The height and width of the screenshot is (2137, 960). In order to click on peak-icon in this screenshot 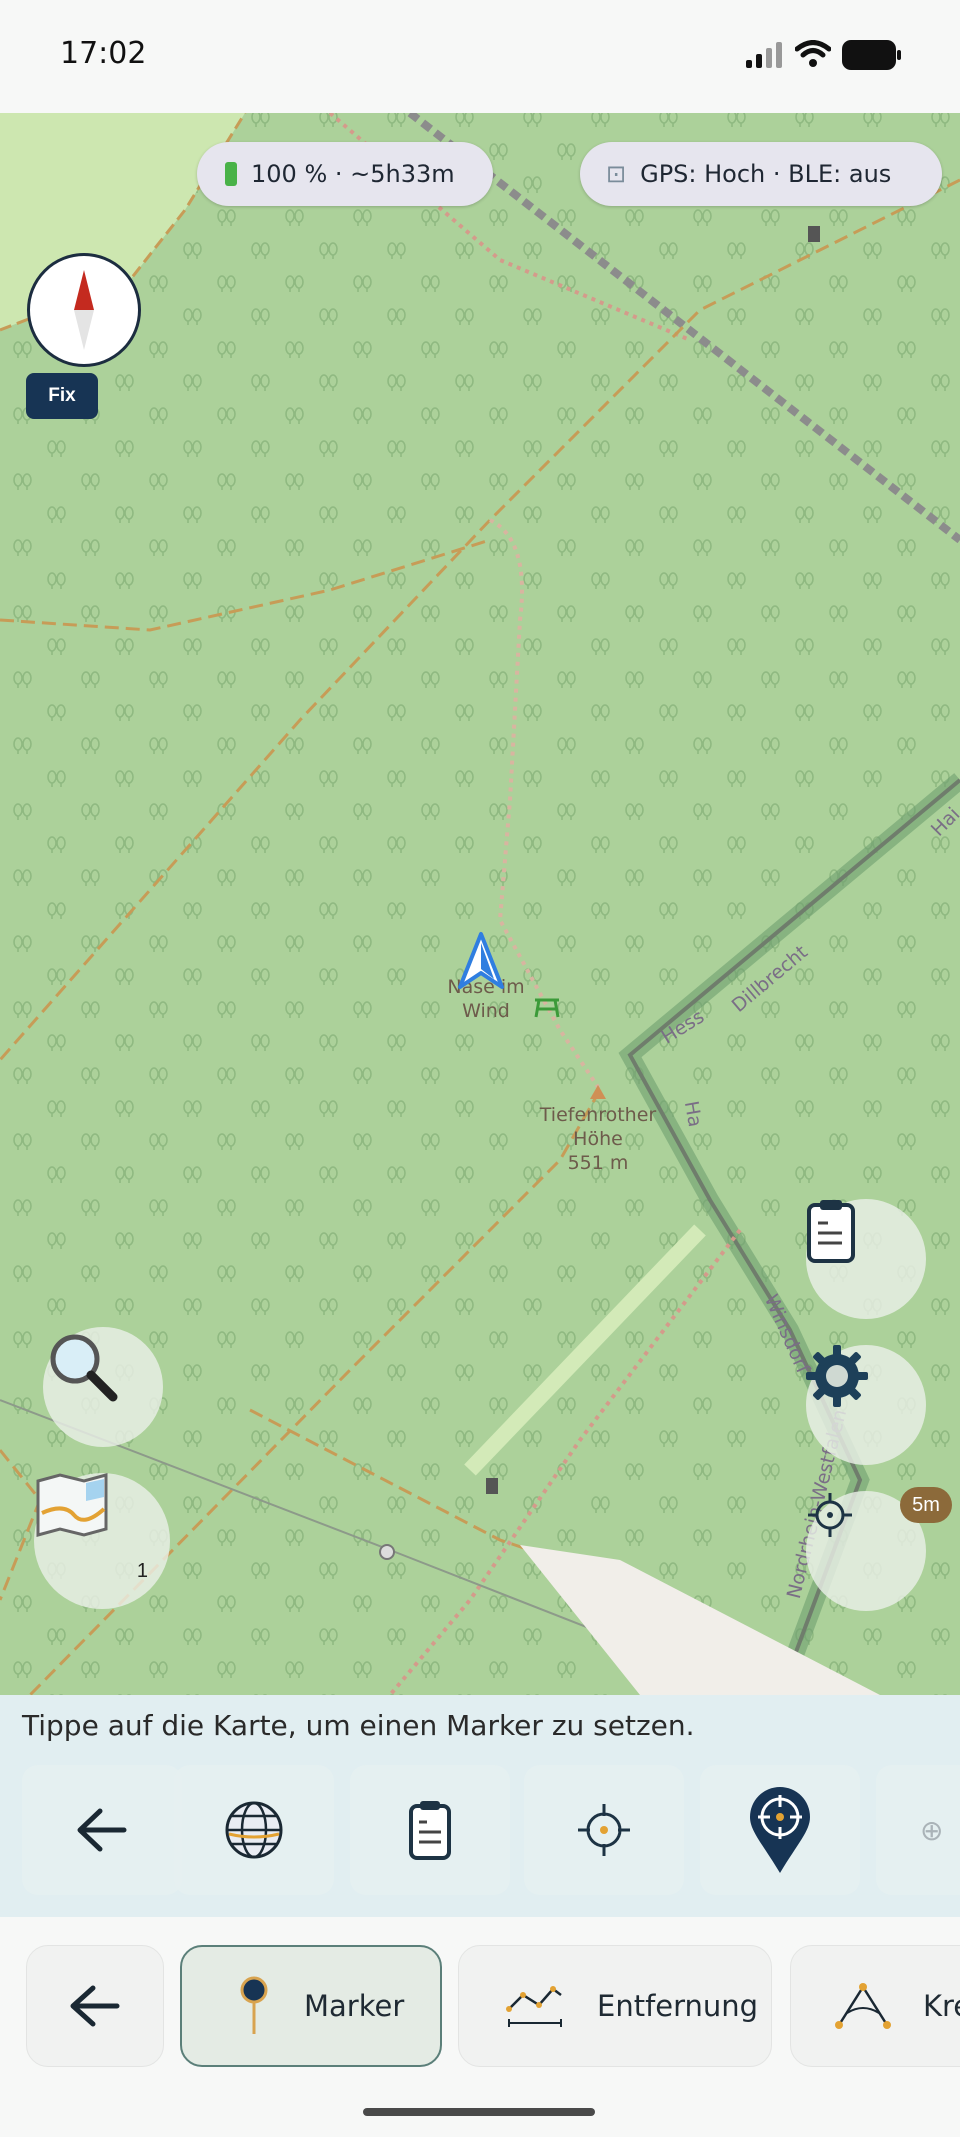, I will do `click(598, 1092)`.